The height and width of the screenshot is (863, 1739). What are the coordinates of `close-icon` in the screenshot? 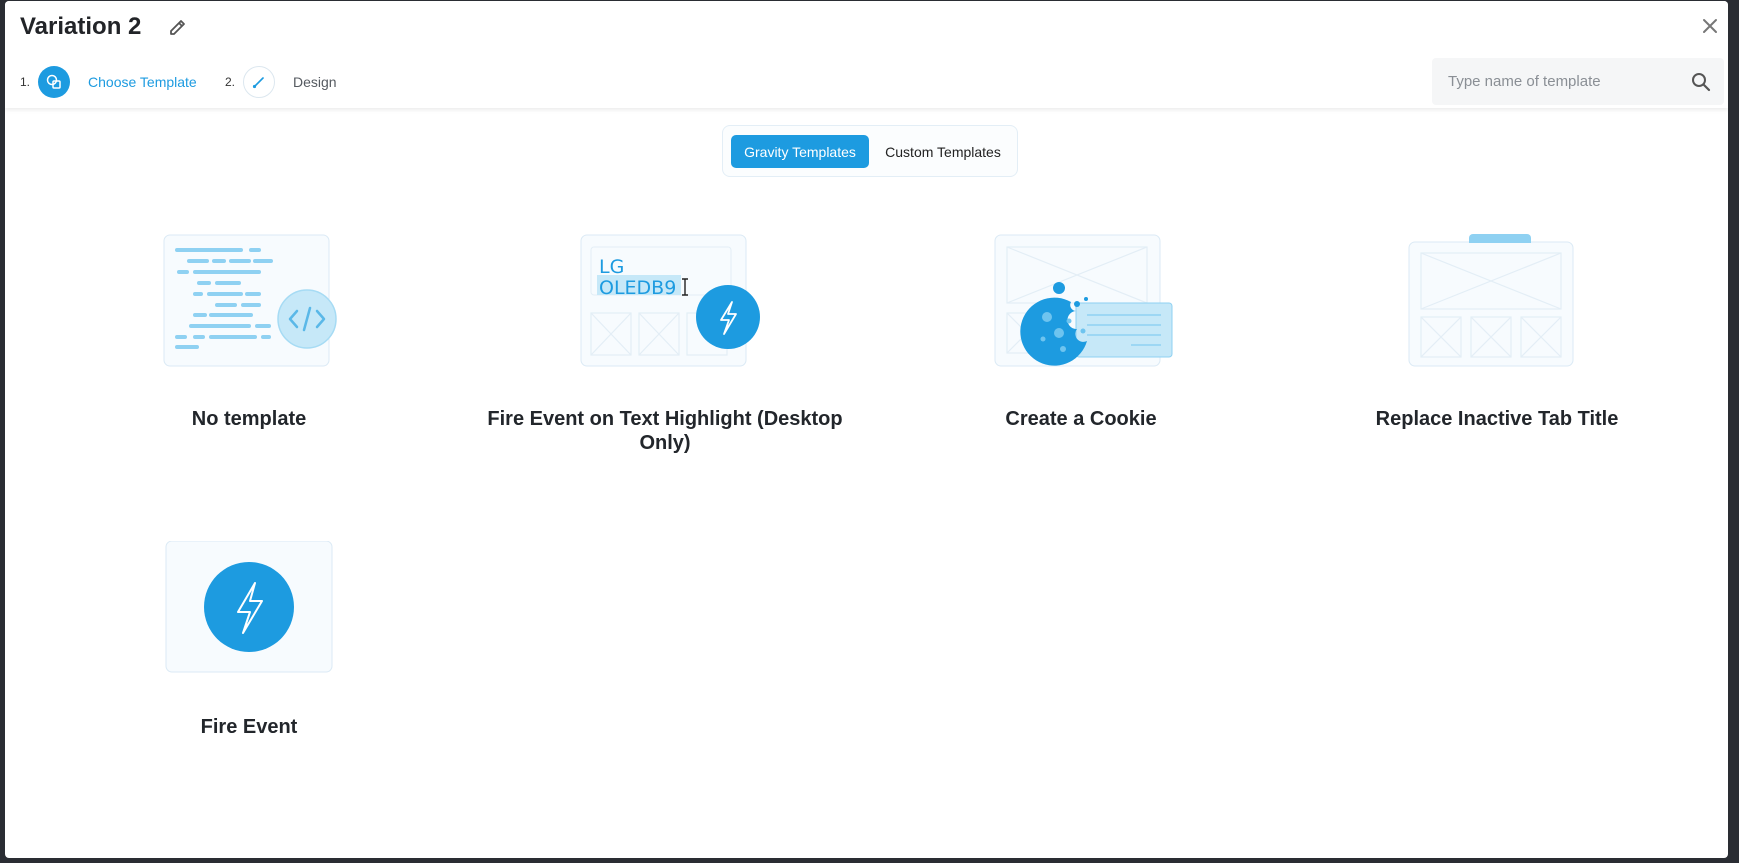 It's located at (1710, 26).